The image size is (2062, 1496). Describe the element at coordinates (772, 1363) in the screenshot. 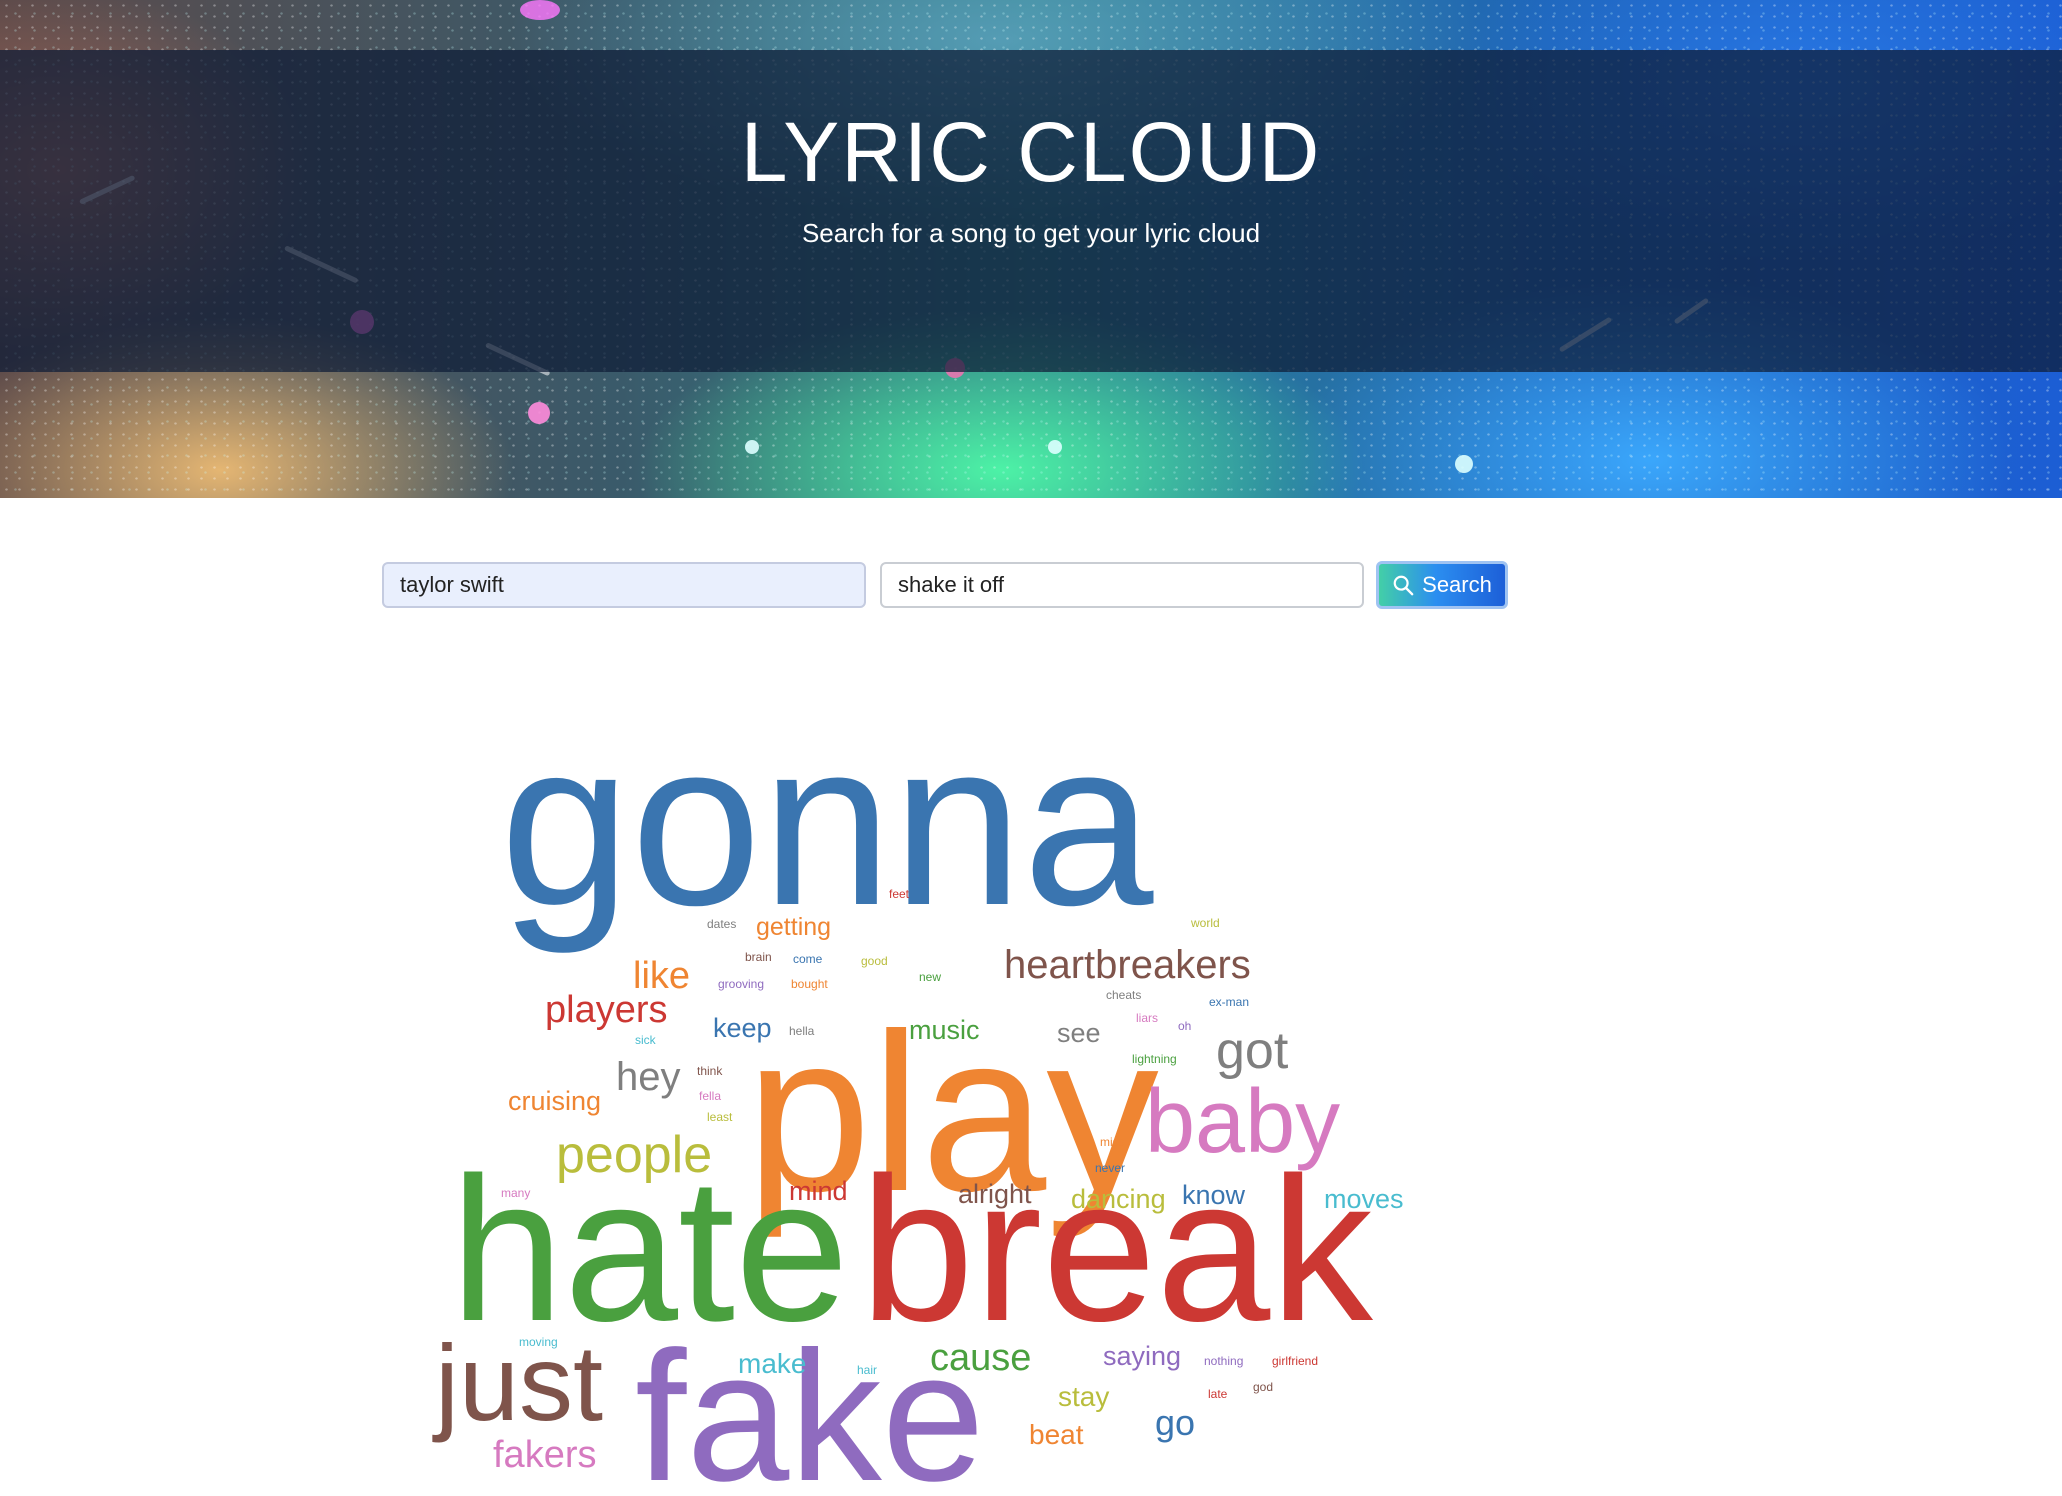

I see `cloud-word: make` at that location.